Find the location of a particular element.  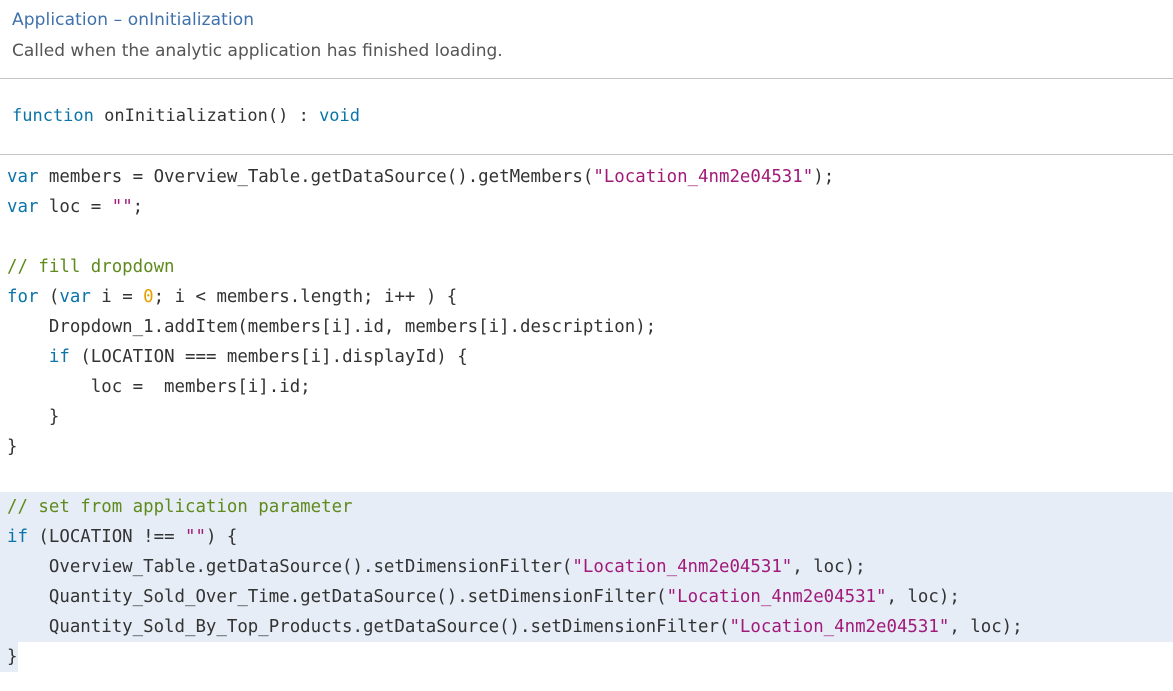

code-token: loc = members[i].id; is located at coordinates (159, 387).